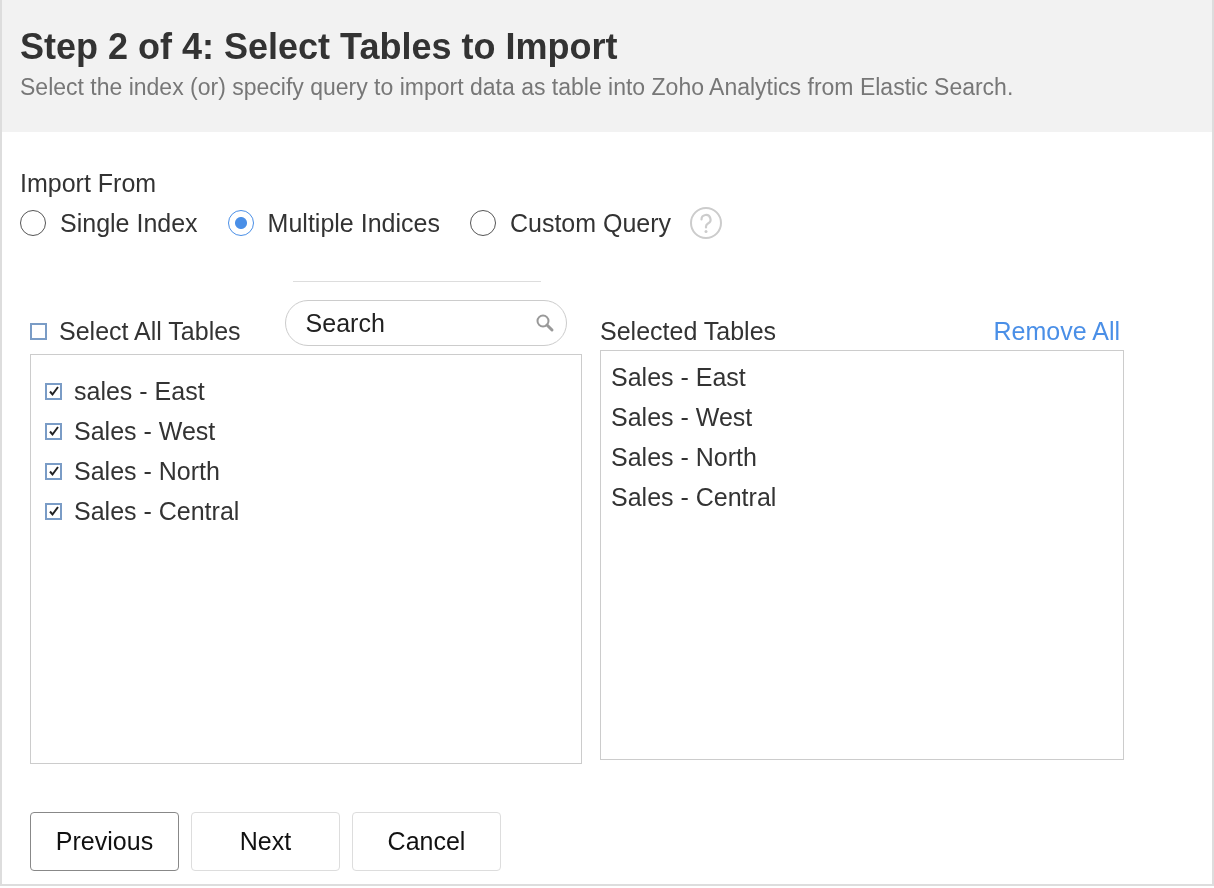 This screenshot has width=1214, height=888. What do you see at coordinates (89, 183) in the screenshot?
I see `section-label: Import From` at bounding box center [89, 183].